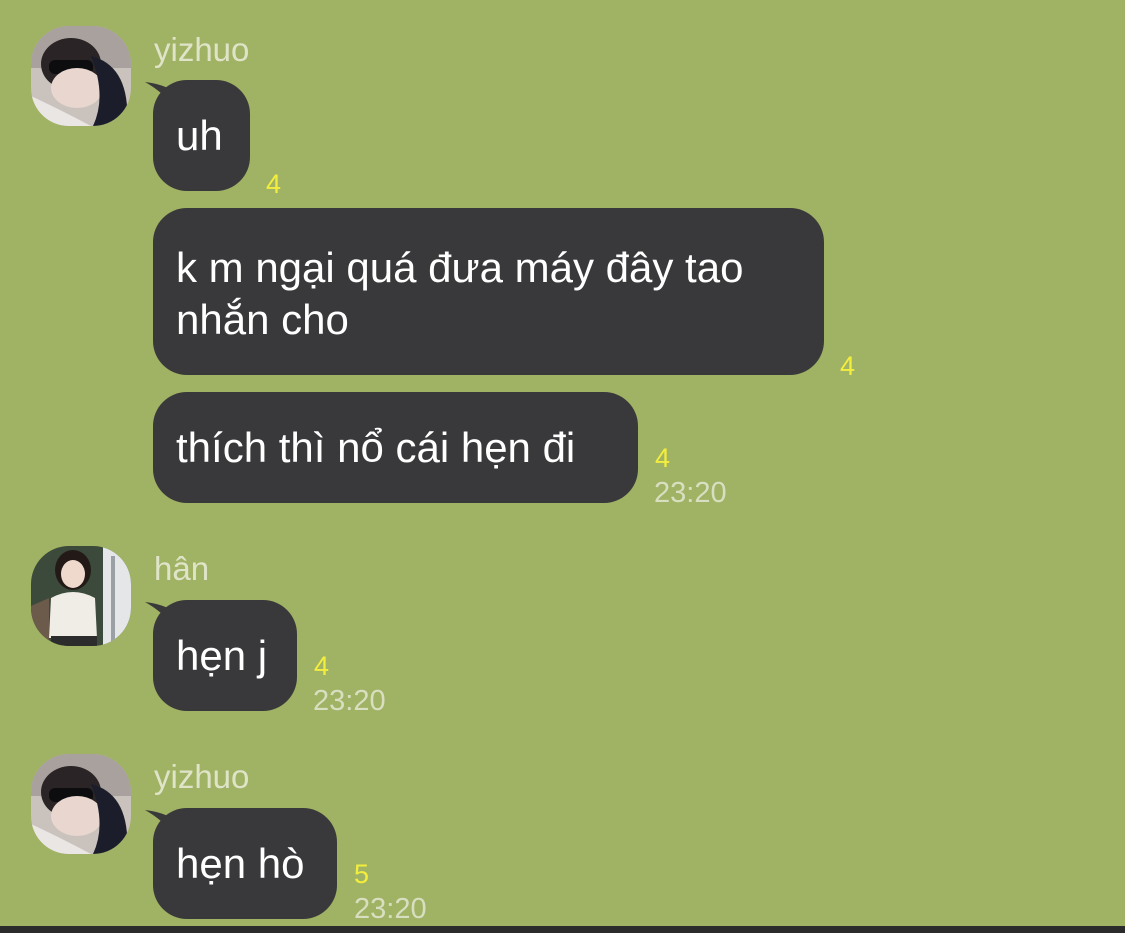 This screenshot has height=933, width=1125. I want to click on message-bubble: uh, so click(201, 135).